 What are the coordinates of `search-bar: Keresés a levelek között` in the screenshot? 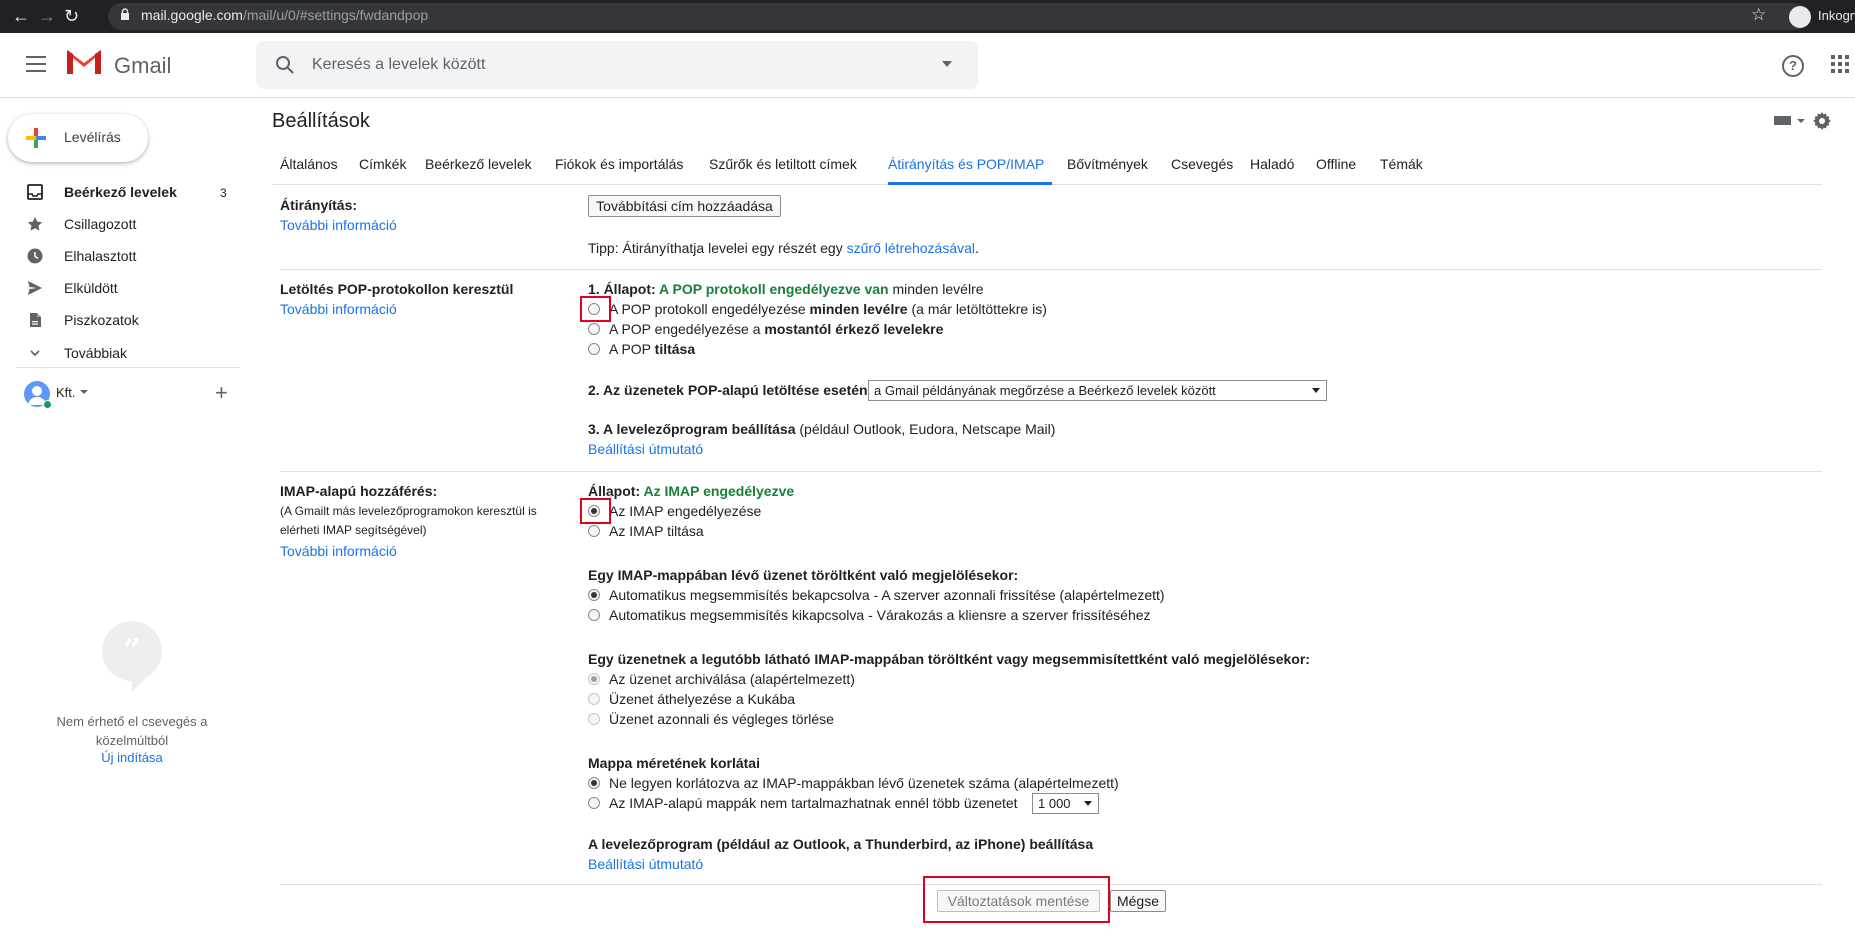 It's located at (617, 65).